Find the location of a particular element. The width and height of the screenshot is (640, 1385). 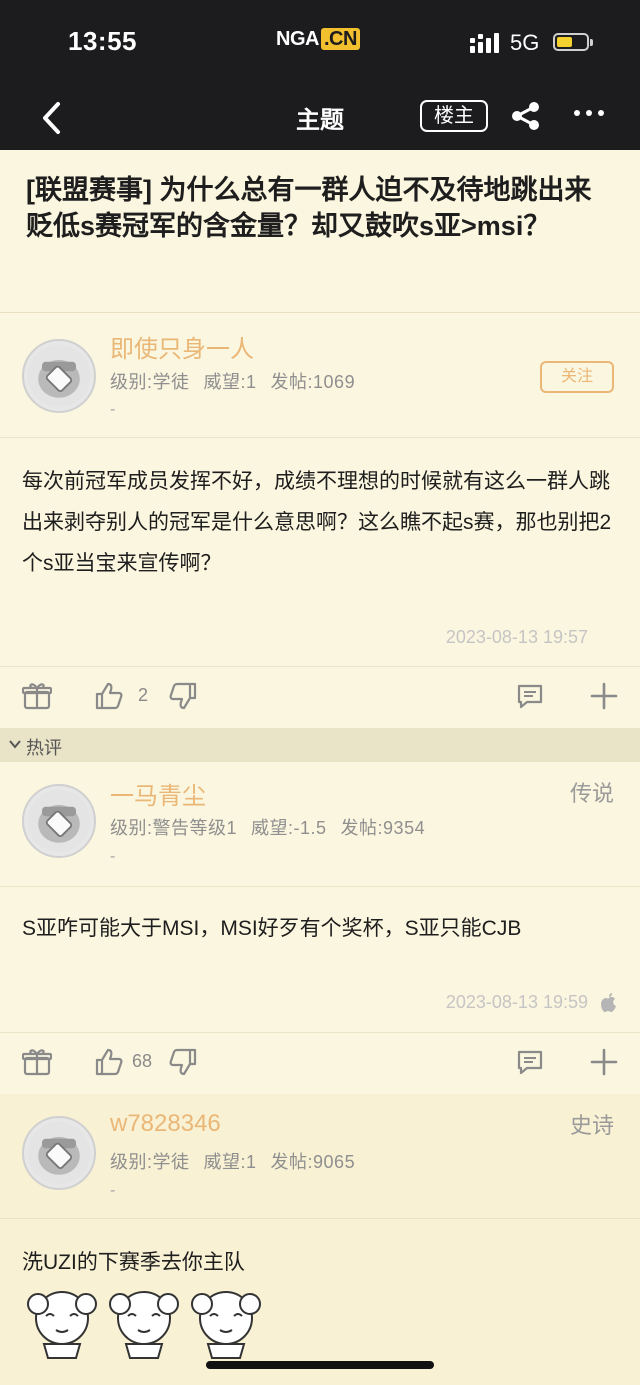

user-post-count: 发帖:9354 is located at coordinates (383, 828).